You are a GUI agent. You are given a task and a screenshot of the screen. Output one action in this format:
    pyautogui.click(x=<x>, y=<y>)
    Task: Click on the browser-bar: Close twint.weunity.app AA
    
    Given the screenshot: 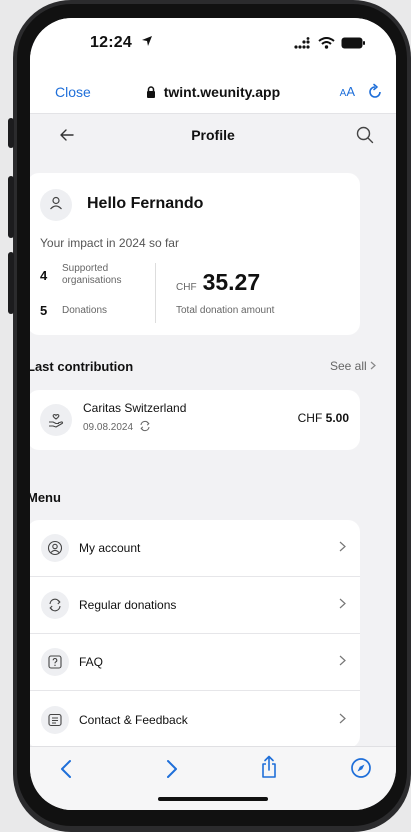 What is the action you would take?
    pyautogui.click(x=213, y=94)
    